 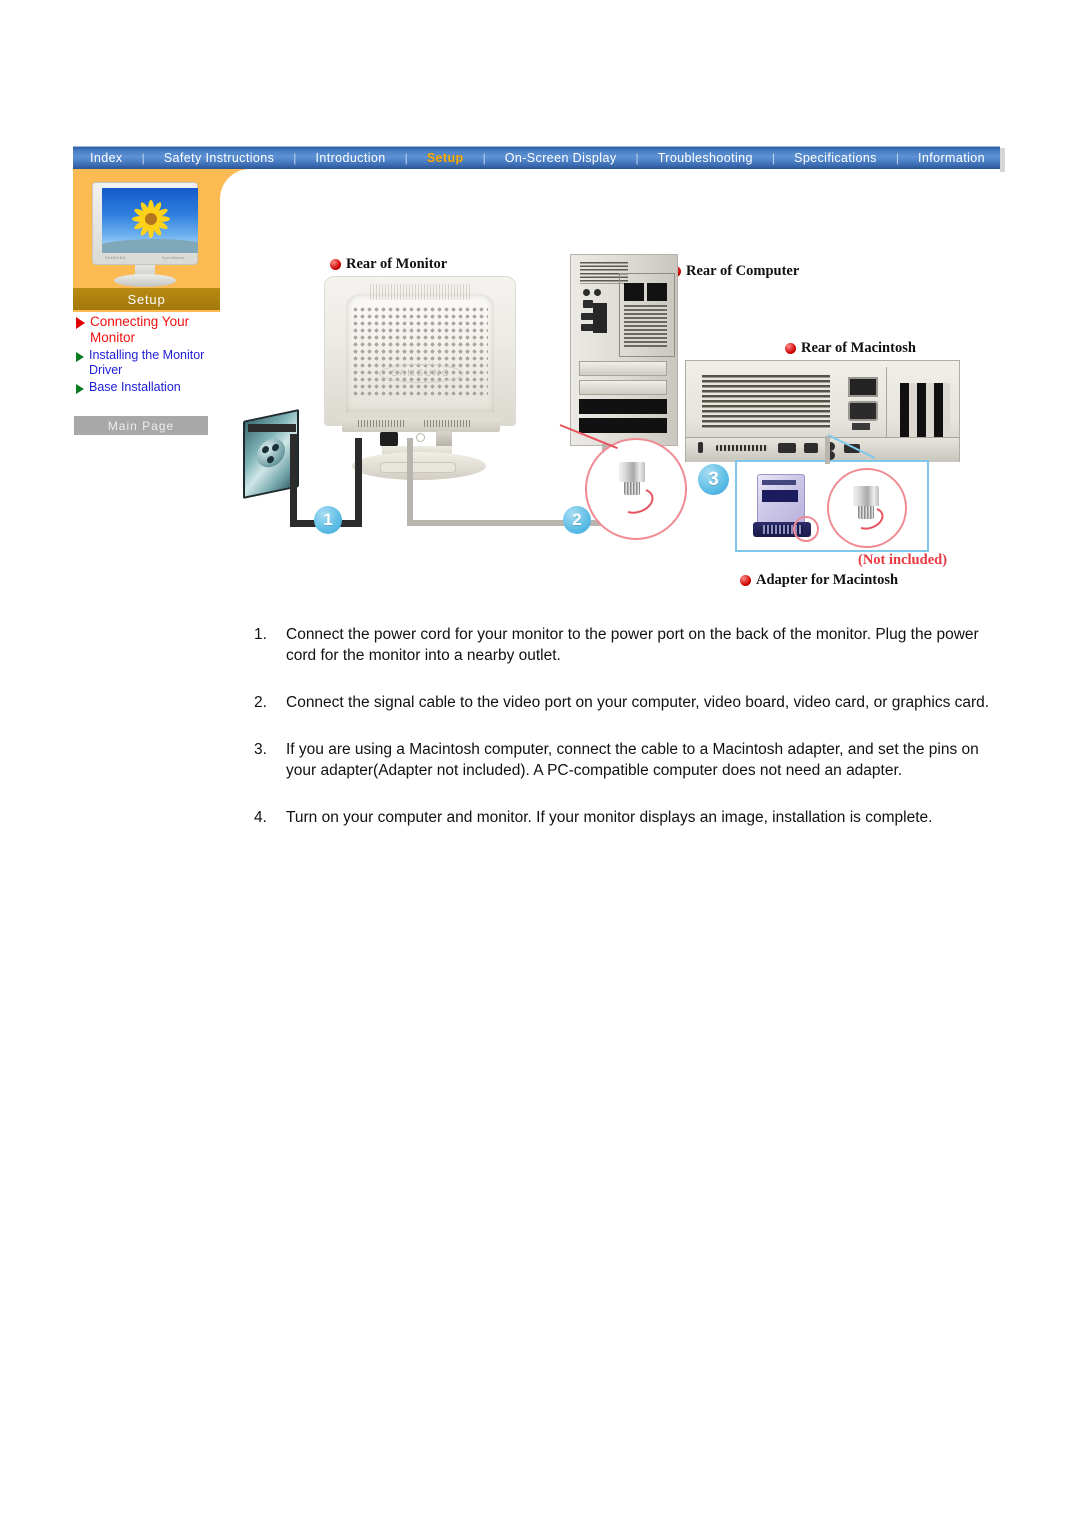 What do you see at coordinates (389, 439) in the screenshot?
I see `monitor-power-port` at bounding box center [389, 439].